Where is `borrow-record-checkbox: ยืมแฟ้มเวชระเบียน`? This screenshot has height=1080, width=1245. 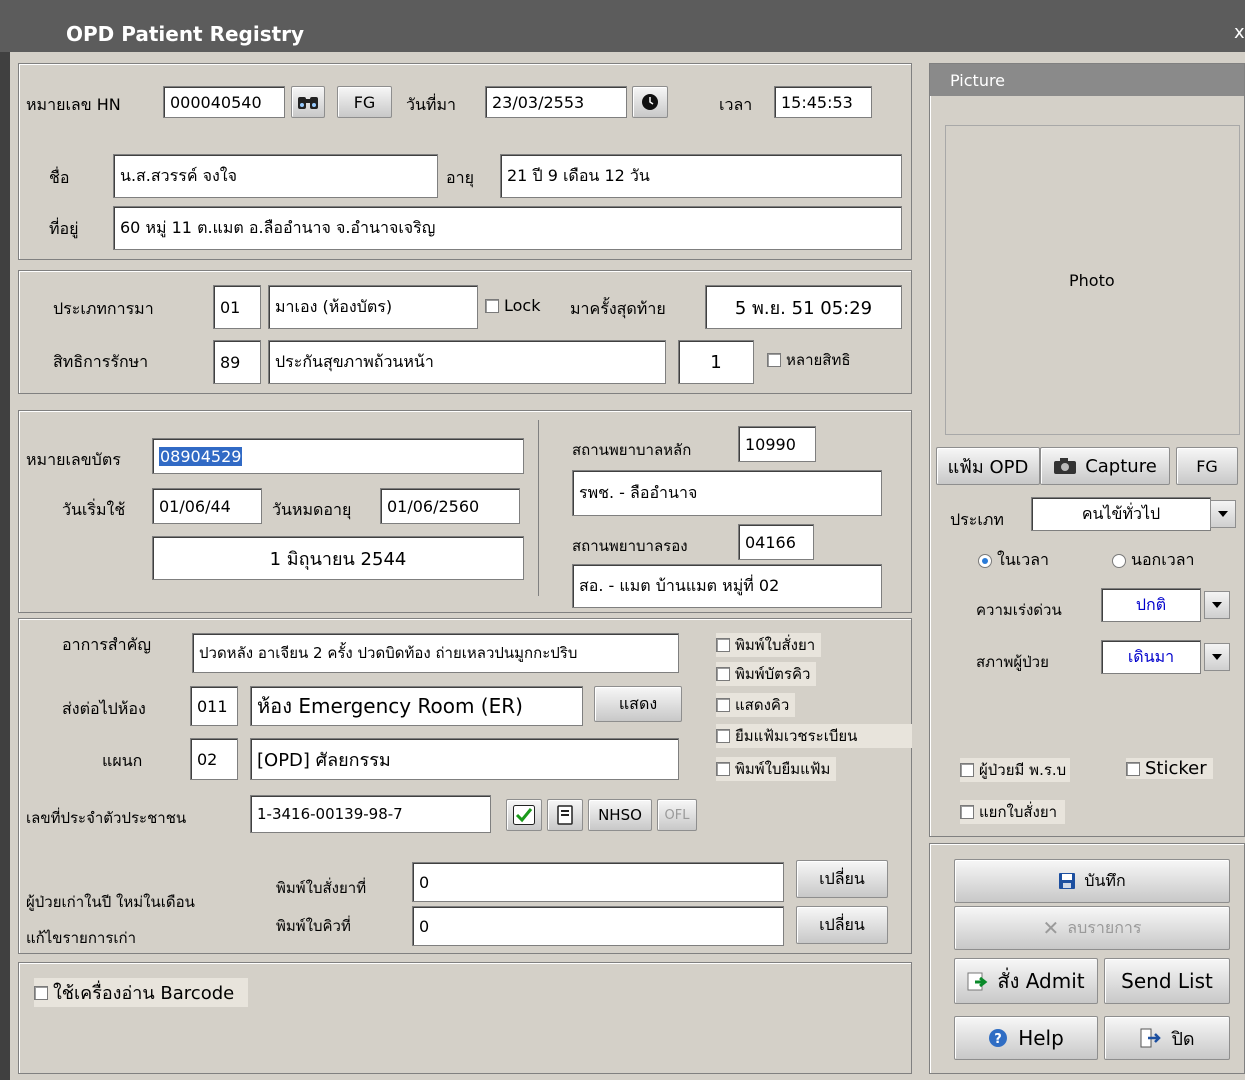 borrow-record-checkbox: ยืมแฟ้มเวชระเบียน is located at coordinates (814, 736).